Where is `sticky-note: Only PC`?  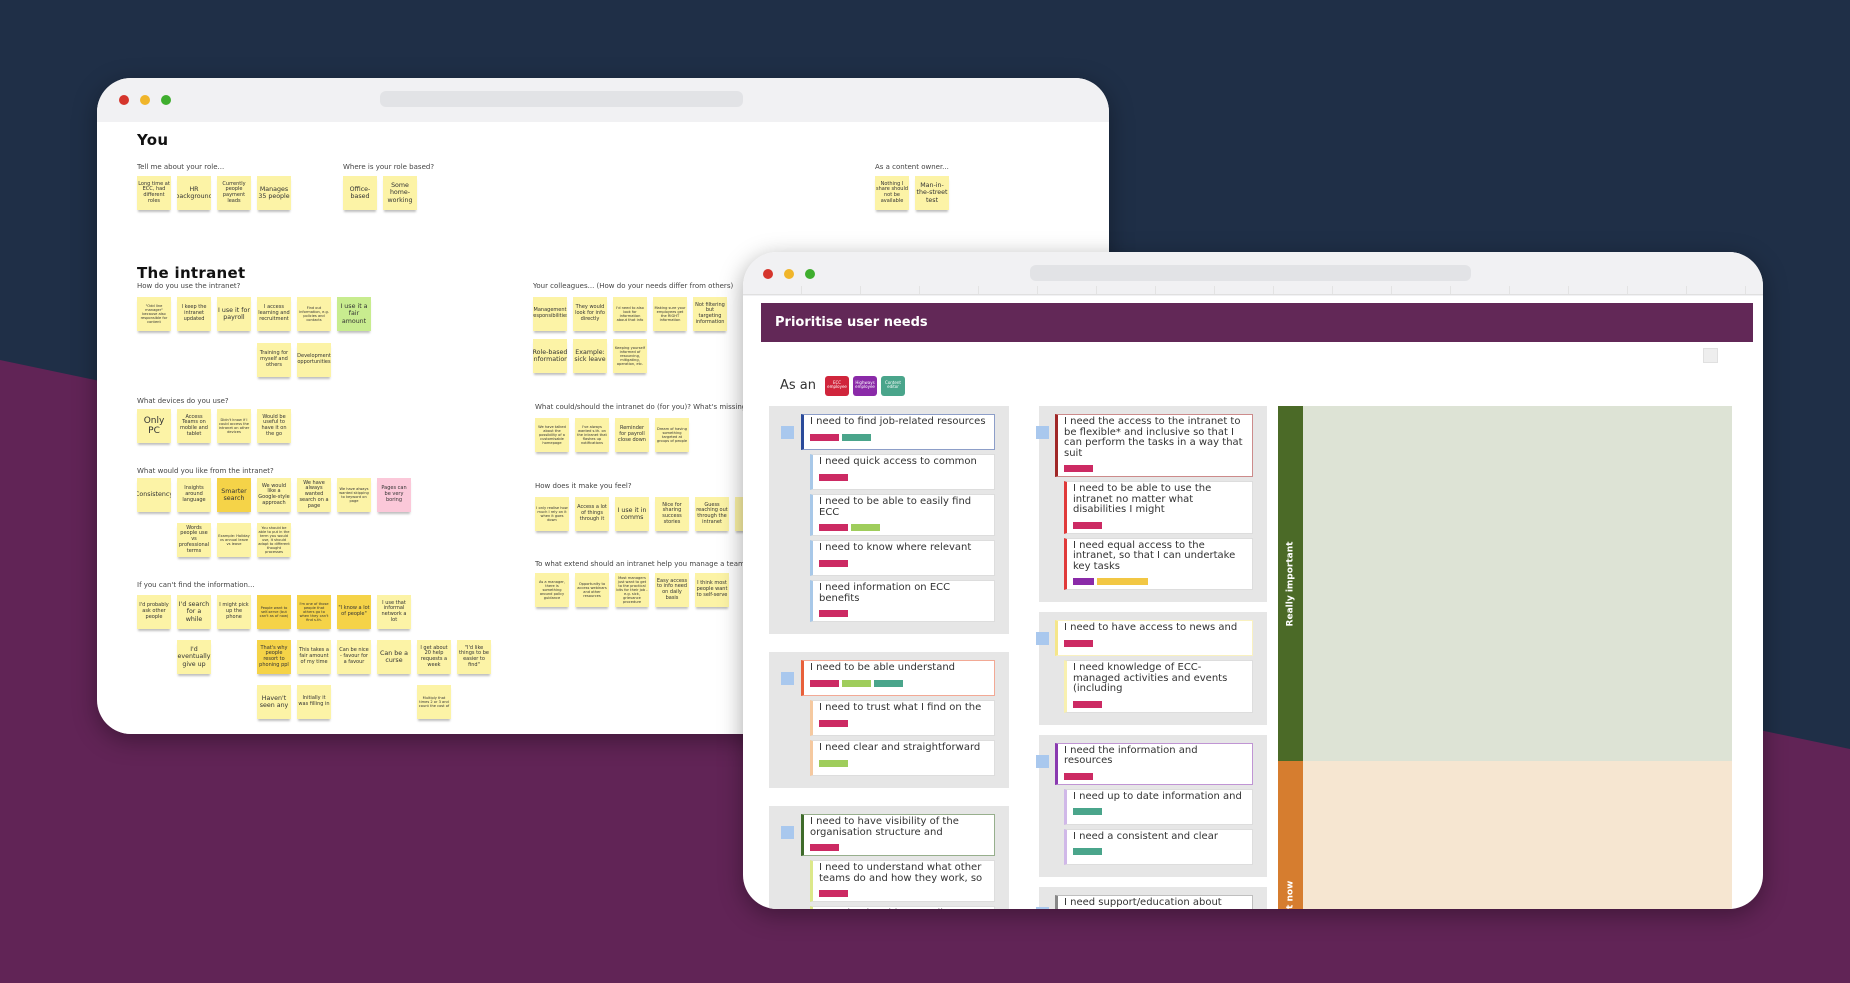 sticky-note: Only PC is located at coordinates (154, 426).